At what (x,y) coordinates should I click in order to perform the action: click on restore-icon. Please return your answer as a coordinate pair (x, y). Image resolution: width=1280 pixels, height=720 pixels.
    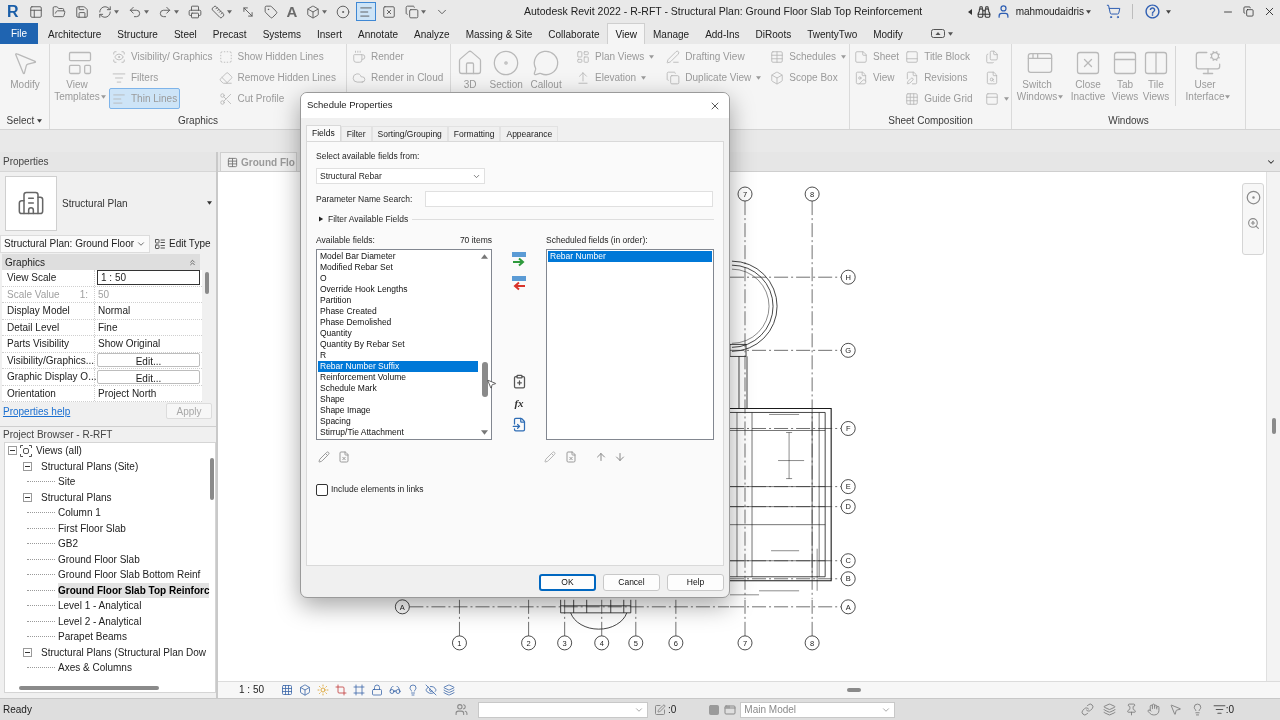
    Looking at the image, I should click on (1248, 11).